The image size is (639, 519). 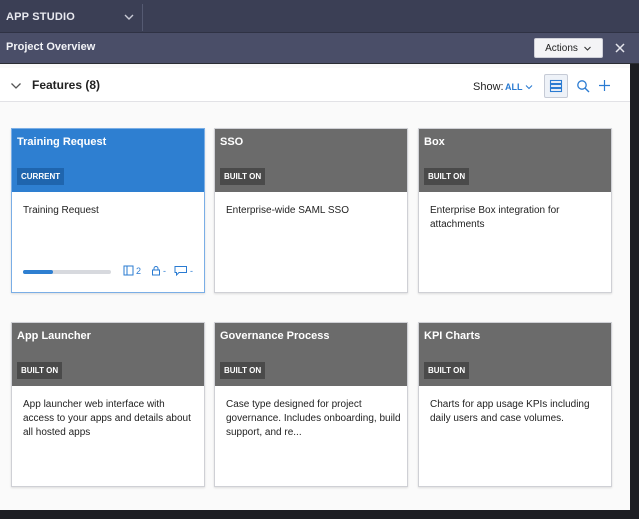 What do you see at coordinates (67, 272) in the screenshot?
I see `progress-bar` at bounding box center [67, 272].